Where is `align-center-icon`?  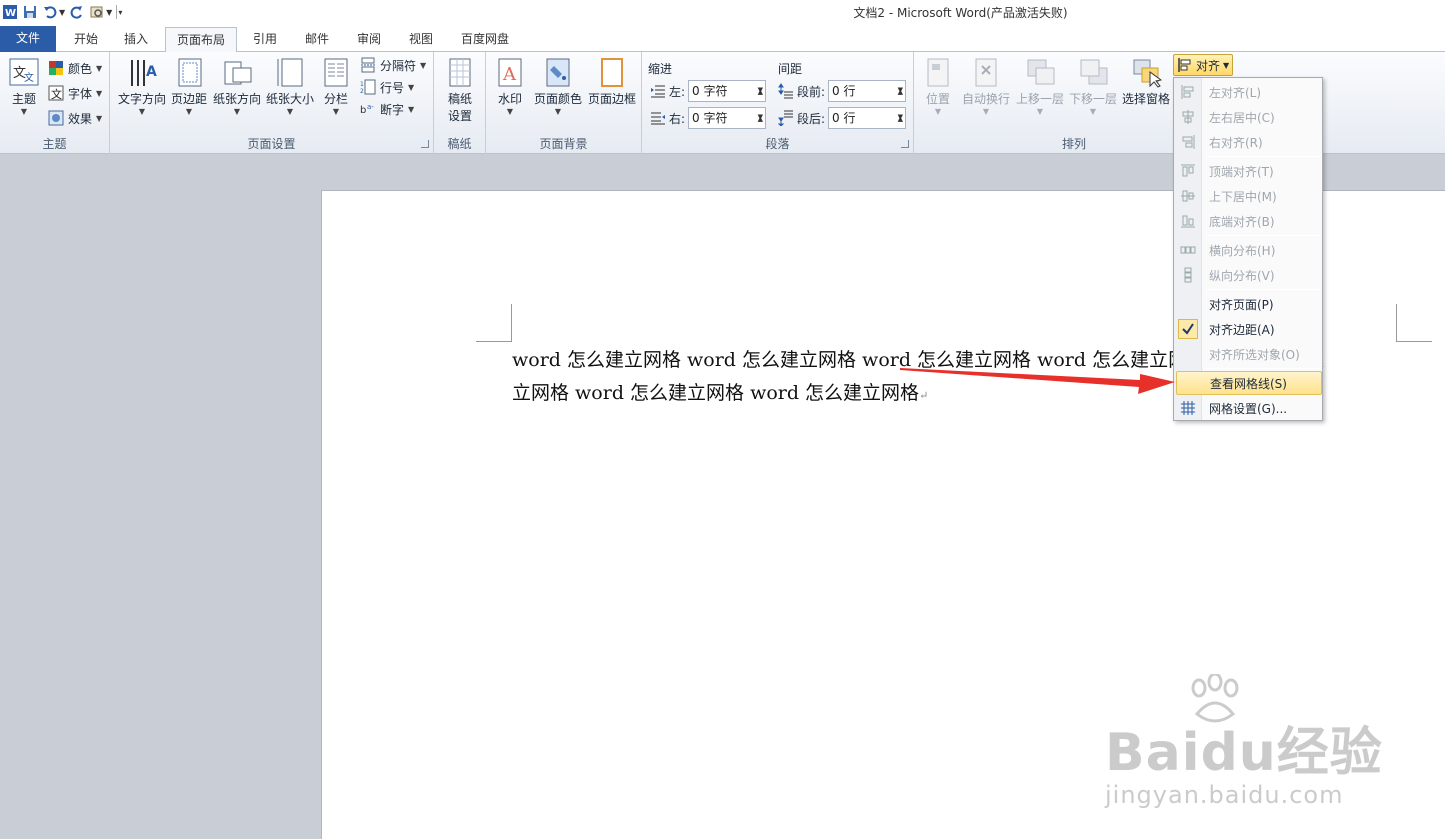 align-center-icon is located at coordinates (1188, 117).